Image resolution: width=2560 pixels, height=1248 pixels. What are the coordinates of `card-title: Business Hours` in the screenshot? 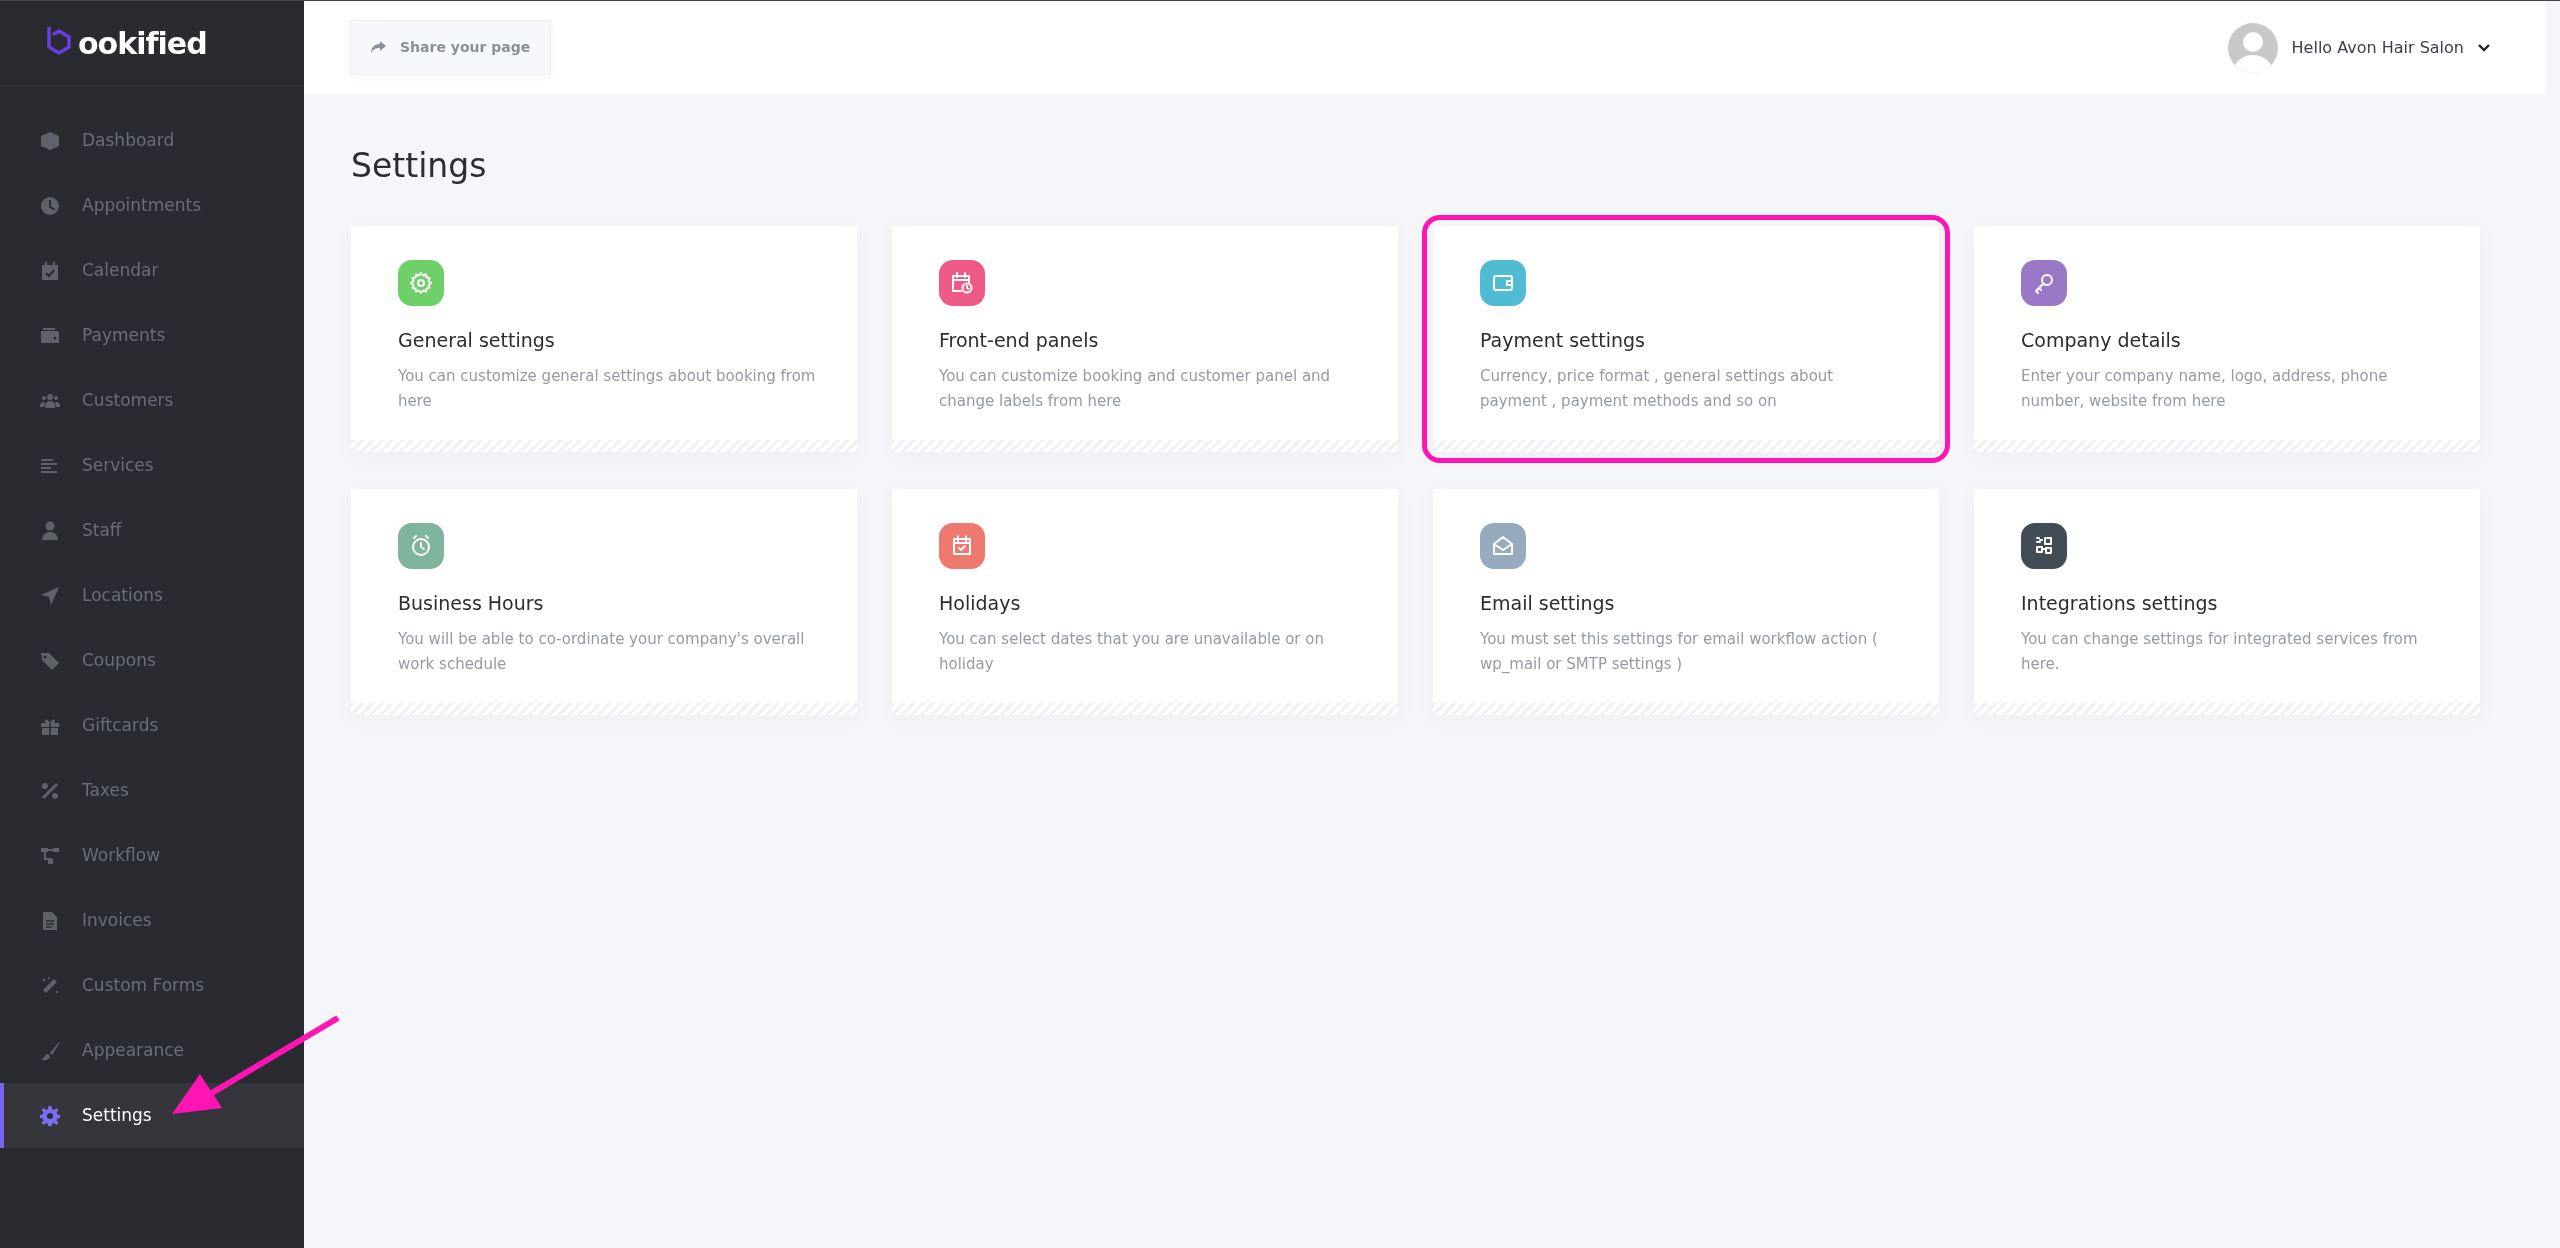 It's located at (471, 603).